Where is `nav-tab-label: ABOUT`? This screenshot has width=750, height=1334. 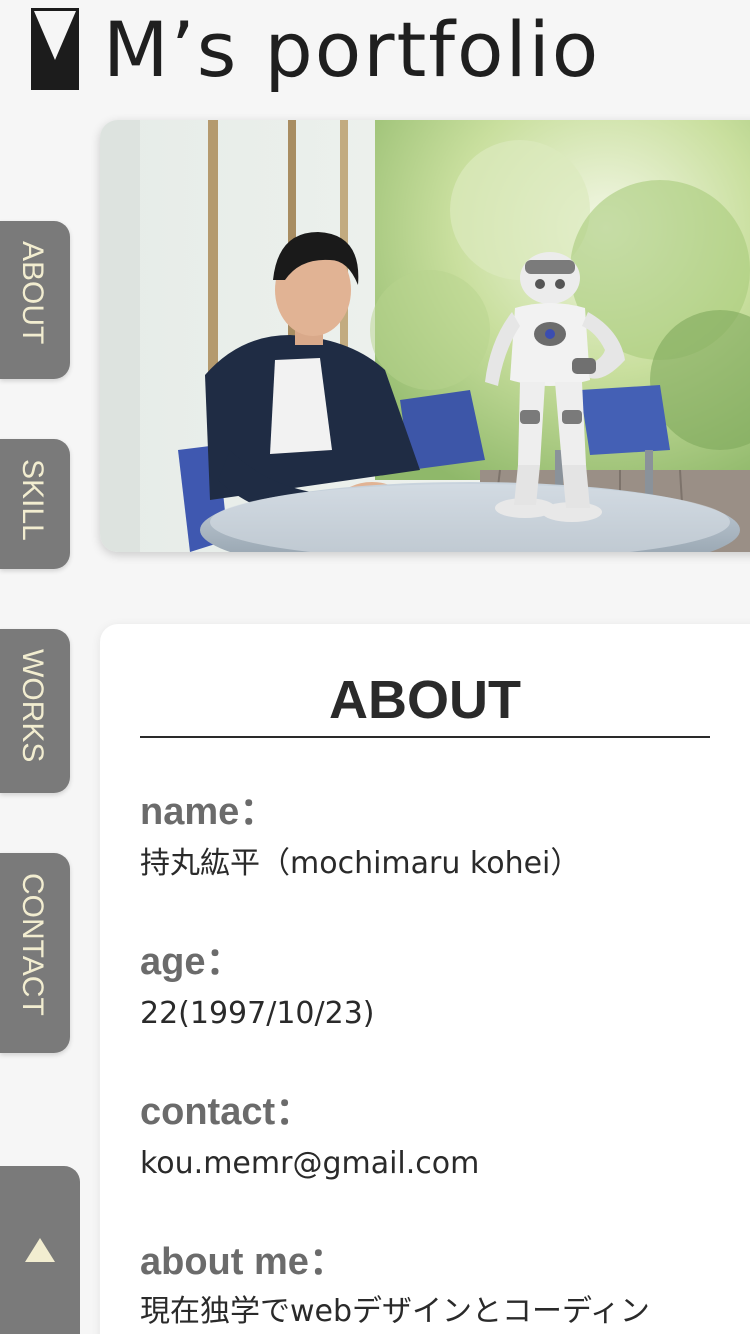
nav-tab-label: ABOUT is located at coordinates (32, 293).